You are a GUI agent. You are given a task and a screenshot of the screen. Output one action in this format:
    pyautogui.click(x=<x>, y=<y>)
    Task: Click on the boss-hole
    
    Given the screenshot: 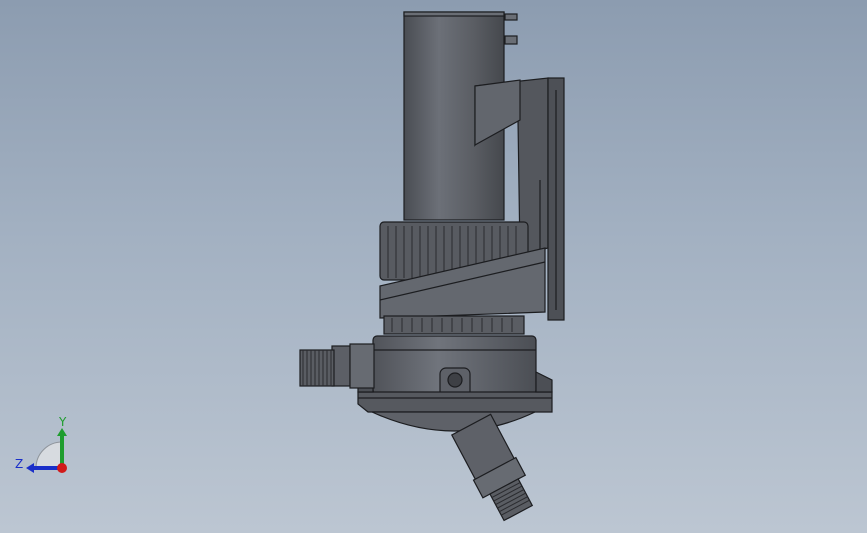 What is the action you would take?
    pyautogui.click(x=455, y=380)
    